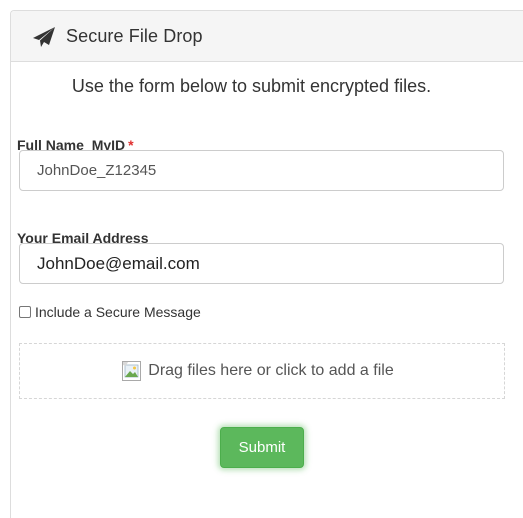 This screenshot has width=523, height=518. What do you see at coordinates (271, 370) in the screenshot?
I see `dropzone-text: Drag files here or click to add a file` at bounding box center [271, 370].